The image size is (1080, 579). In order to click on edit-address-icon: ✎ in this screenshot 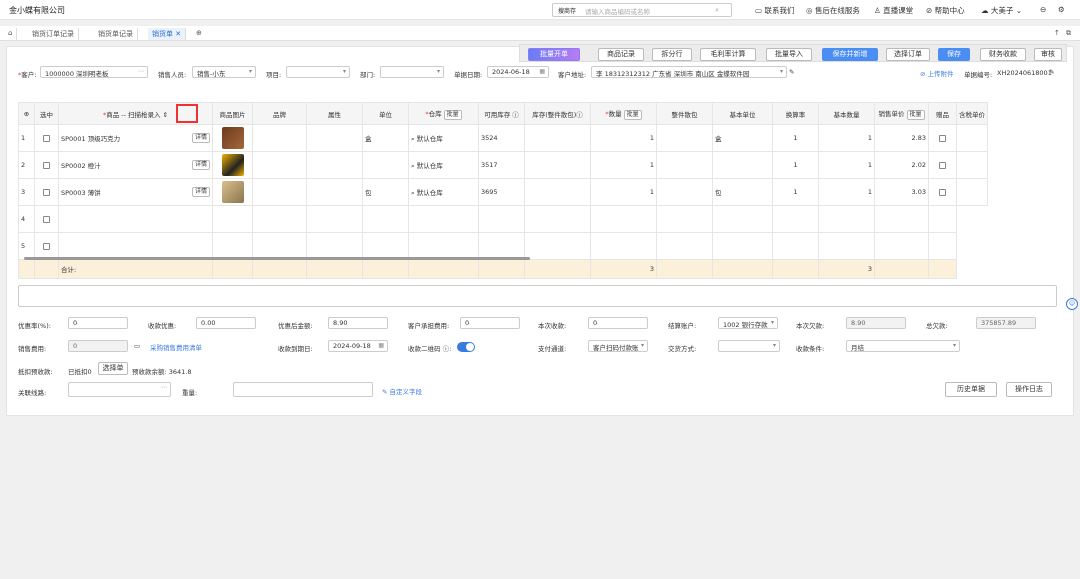, I will do `click(791, 72)`.